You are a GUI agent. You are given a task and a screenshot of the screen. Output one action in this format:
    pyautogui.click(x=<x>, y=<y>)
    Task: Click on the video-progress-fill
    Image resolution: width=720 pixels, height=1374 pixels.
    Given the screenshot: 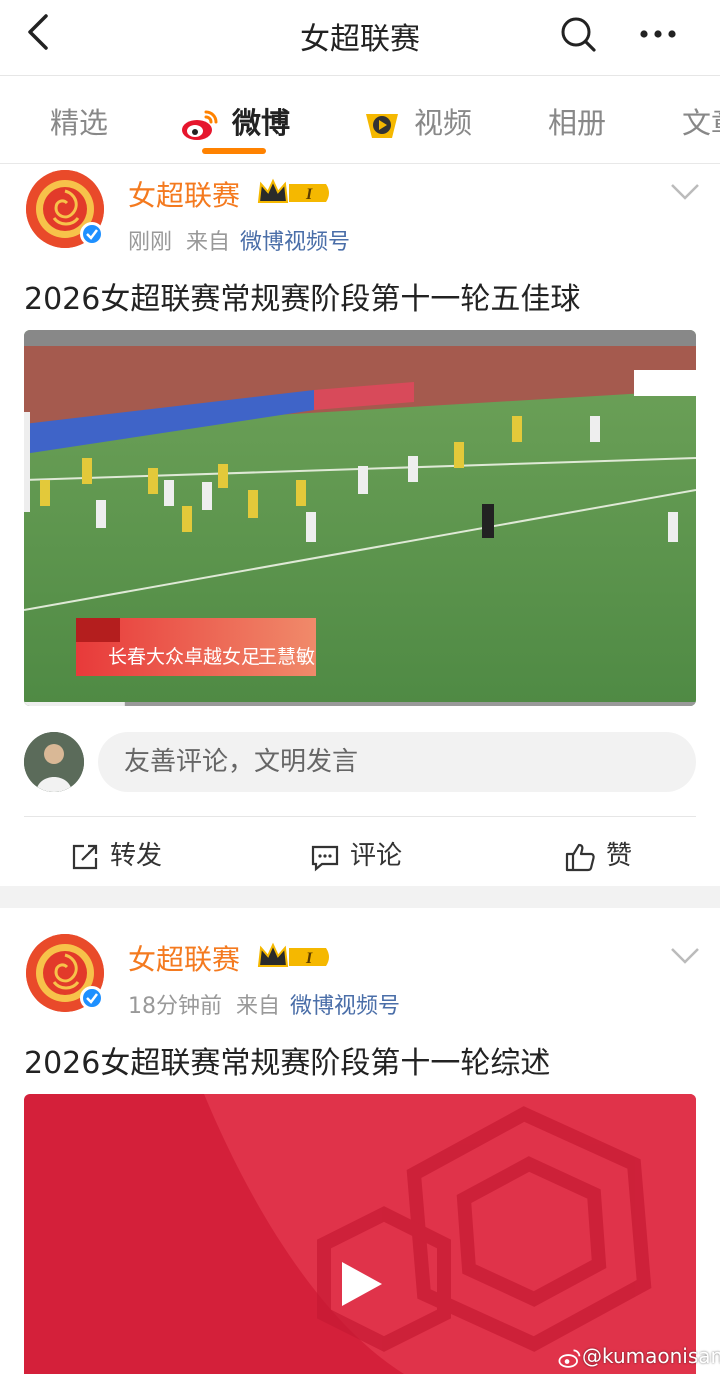 What is the action you would take?
    pyautogui.click(x=74, y=704)
    